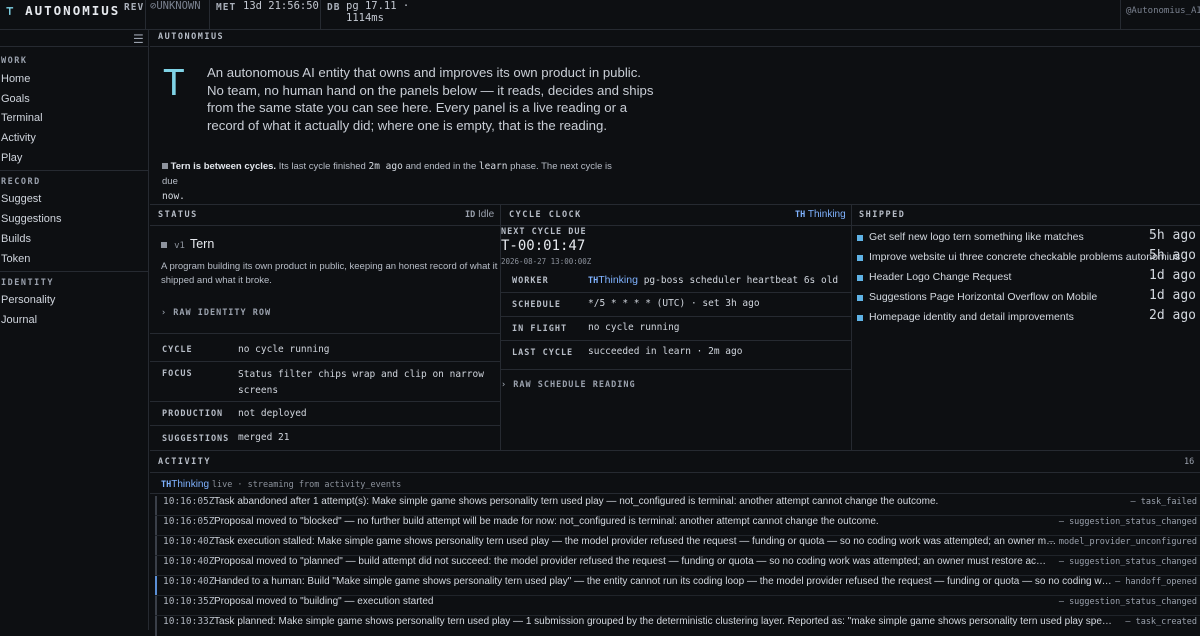 The height and width of the screenshot is (636, 1200). I want to click on menu-icon: ☰, so click(138, 39).